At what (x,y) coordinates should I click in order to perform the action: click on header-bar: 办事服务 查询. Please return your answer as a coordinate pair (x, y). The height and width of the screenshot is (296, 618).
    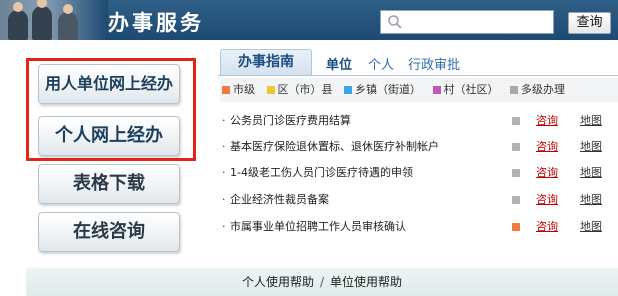
    Looking at the image, I should click on (309, 20).